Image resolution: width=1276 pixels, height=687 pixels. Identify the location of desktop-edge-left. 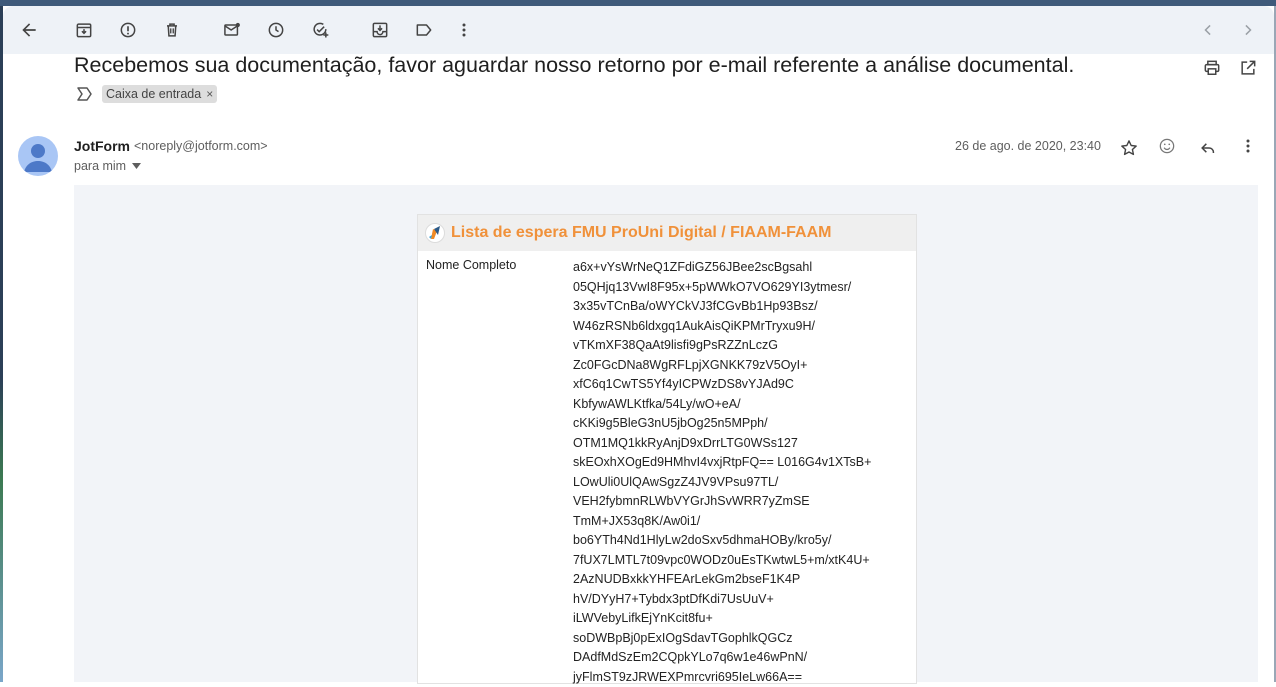
(1, 344).